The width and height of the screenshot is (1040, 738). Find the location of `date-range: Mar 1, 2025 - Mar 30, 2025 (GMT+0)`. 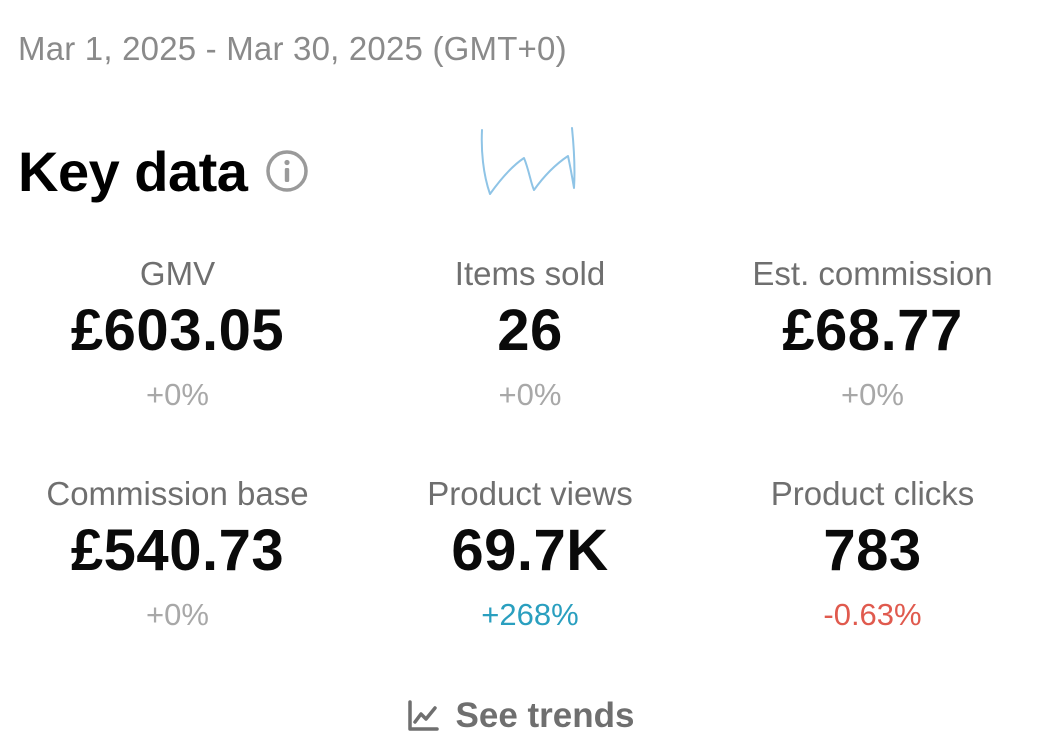

date-range: Mar 1, 2025 - Mar 30, 2025 (GMT+0) is located at coordinates (292, 48).